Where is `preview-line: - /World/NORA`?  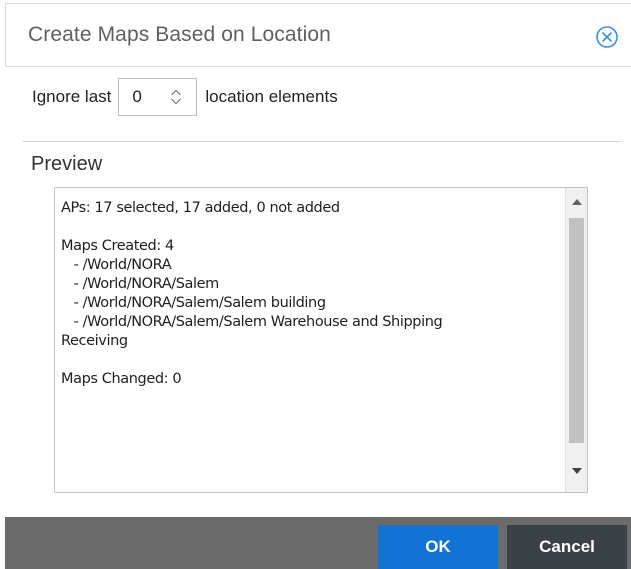
preview-line: - /World/NORA is located at coordinates (116, 265).